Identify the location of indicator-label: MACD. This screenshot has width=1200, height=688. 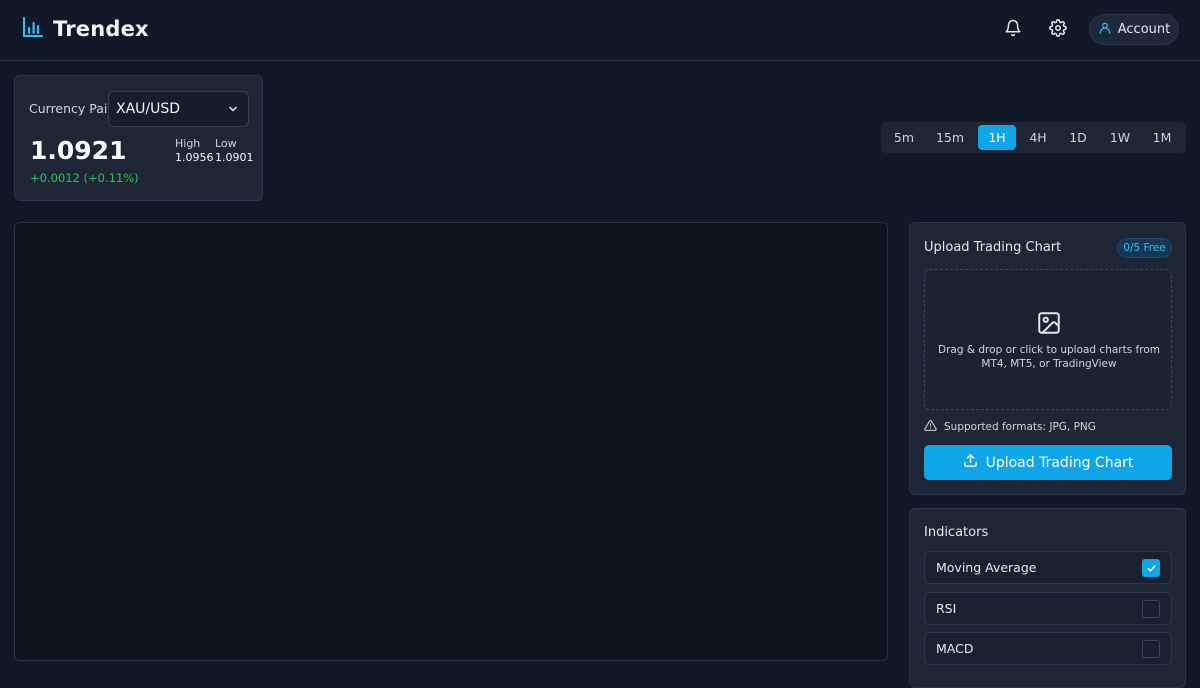
(955, 648).